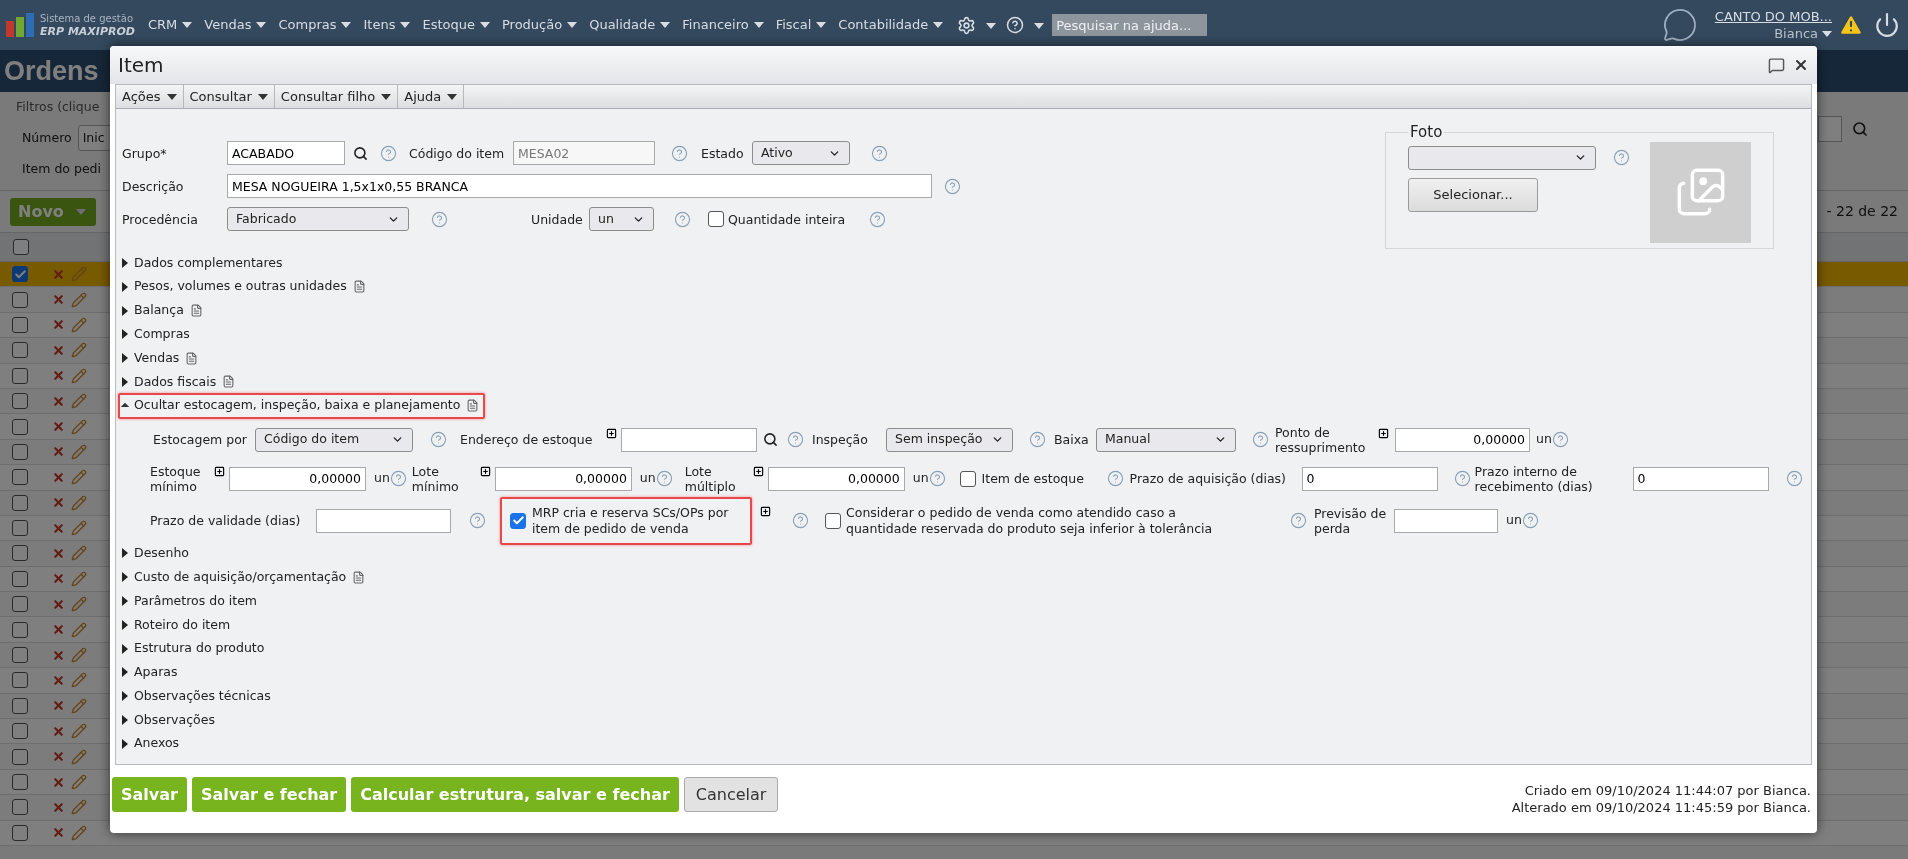 This screenshot has width=1908, height=859. Describe the element at coordinates (1887, 25) in the screenshot. I see `power-icon` at that location.